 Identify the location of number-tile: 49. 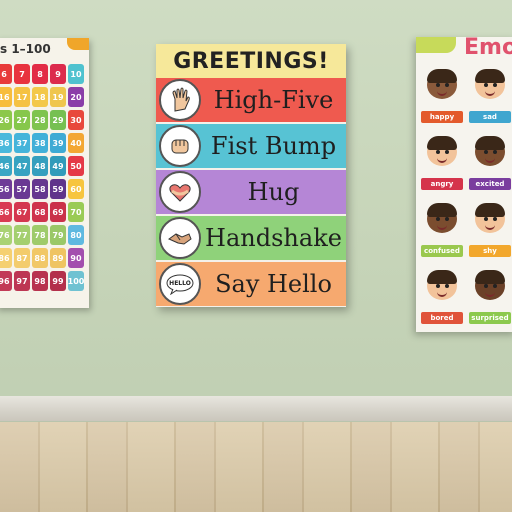
(58, 166).